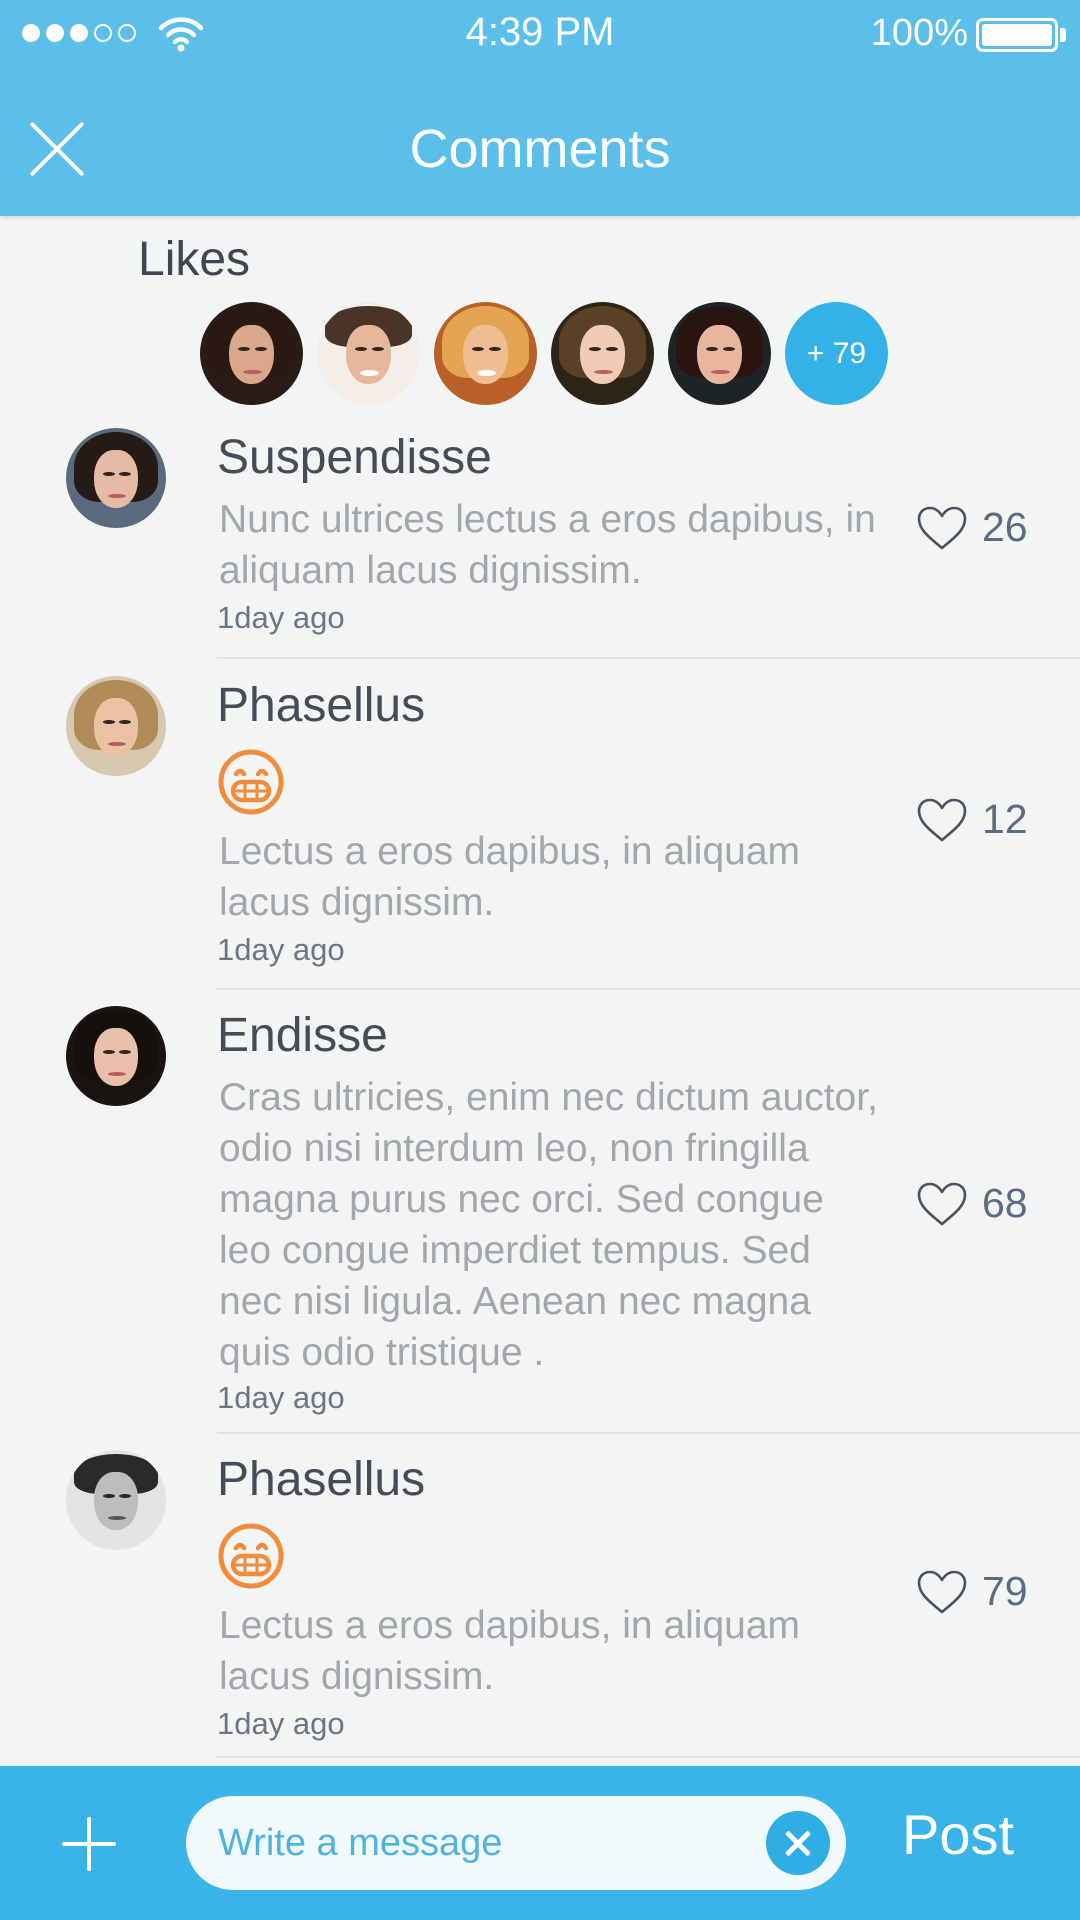 The width and height of the screenshot is (1080, 1920). What do you see at coordinates (1005, 1591) in the screenshot?
I see `like-count: 79` at bounding box center [1005, 1591].